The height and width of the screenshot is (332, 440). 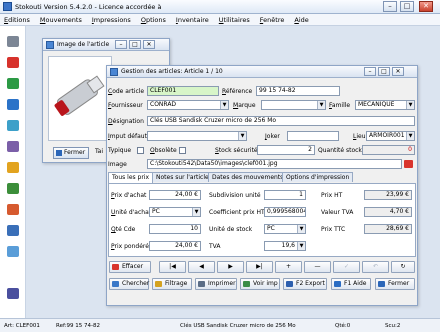 I want to click on form-close-button: ✕, so click(x=398, y=71).